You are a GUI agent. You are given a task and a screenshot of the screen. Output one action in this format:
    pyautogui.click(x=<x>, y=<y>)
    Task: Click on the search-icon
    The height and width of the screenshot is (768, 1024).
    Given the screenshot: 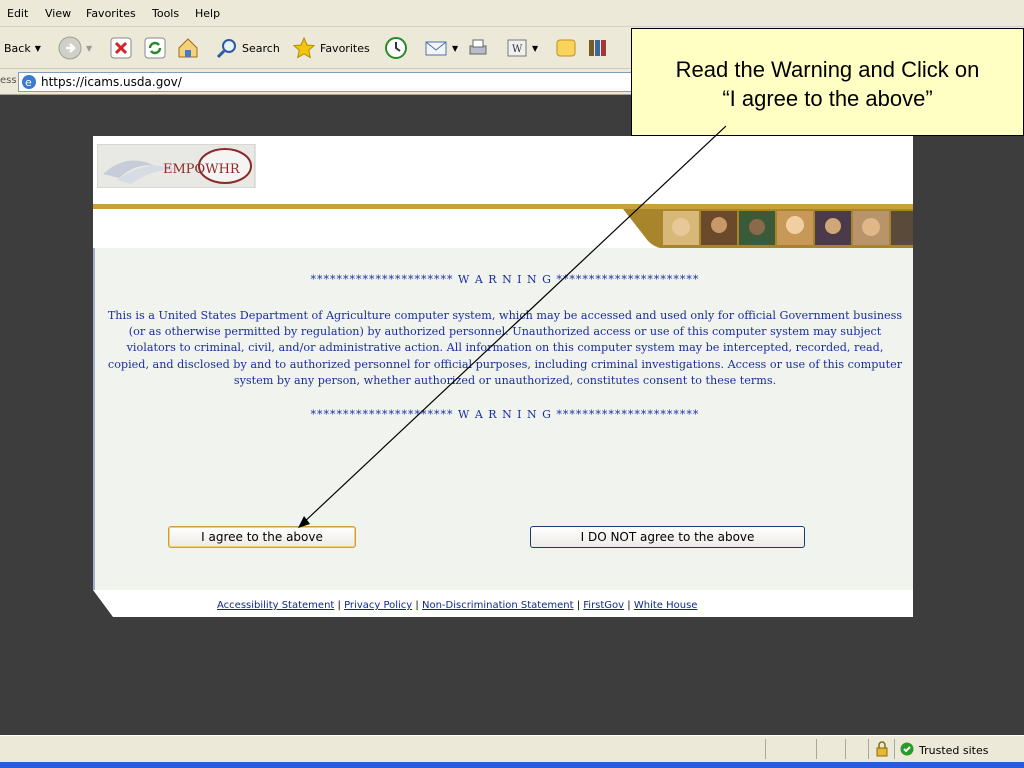 What is the action you would take?
    pyautogui.click(x=226, y=49)
    